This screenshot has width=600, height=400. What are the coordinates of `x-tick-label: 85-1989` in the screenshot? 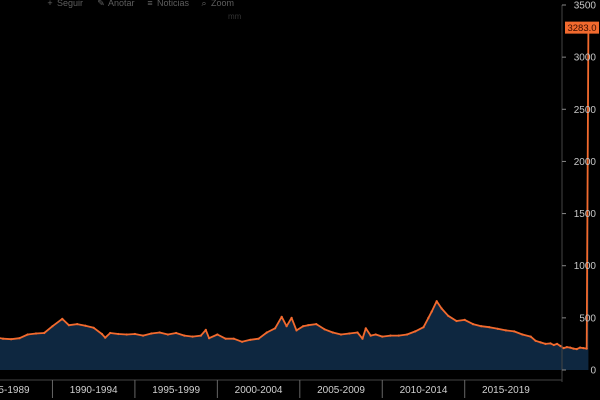 It's located at (15, 390).